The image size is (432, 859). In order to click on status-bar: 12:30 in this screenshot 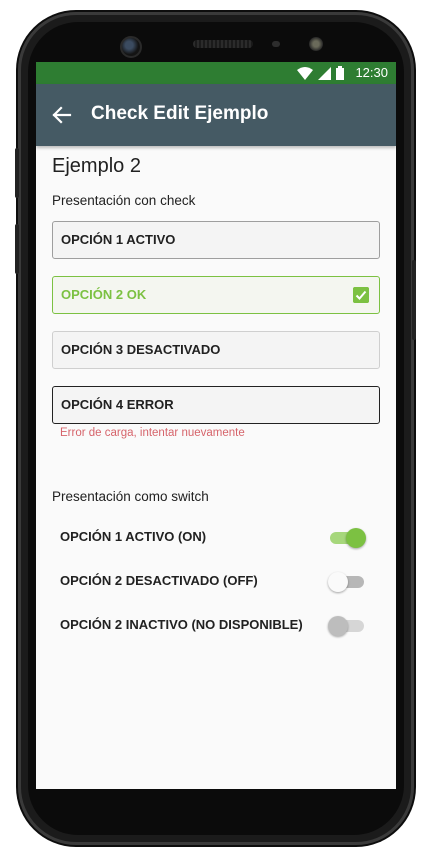, I will do `click(216, 73)`.